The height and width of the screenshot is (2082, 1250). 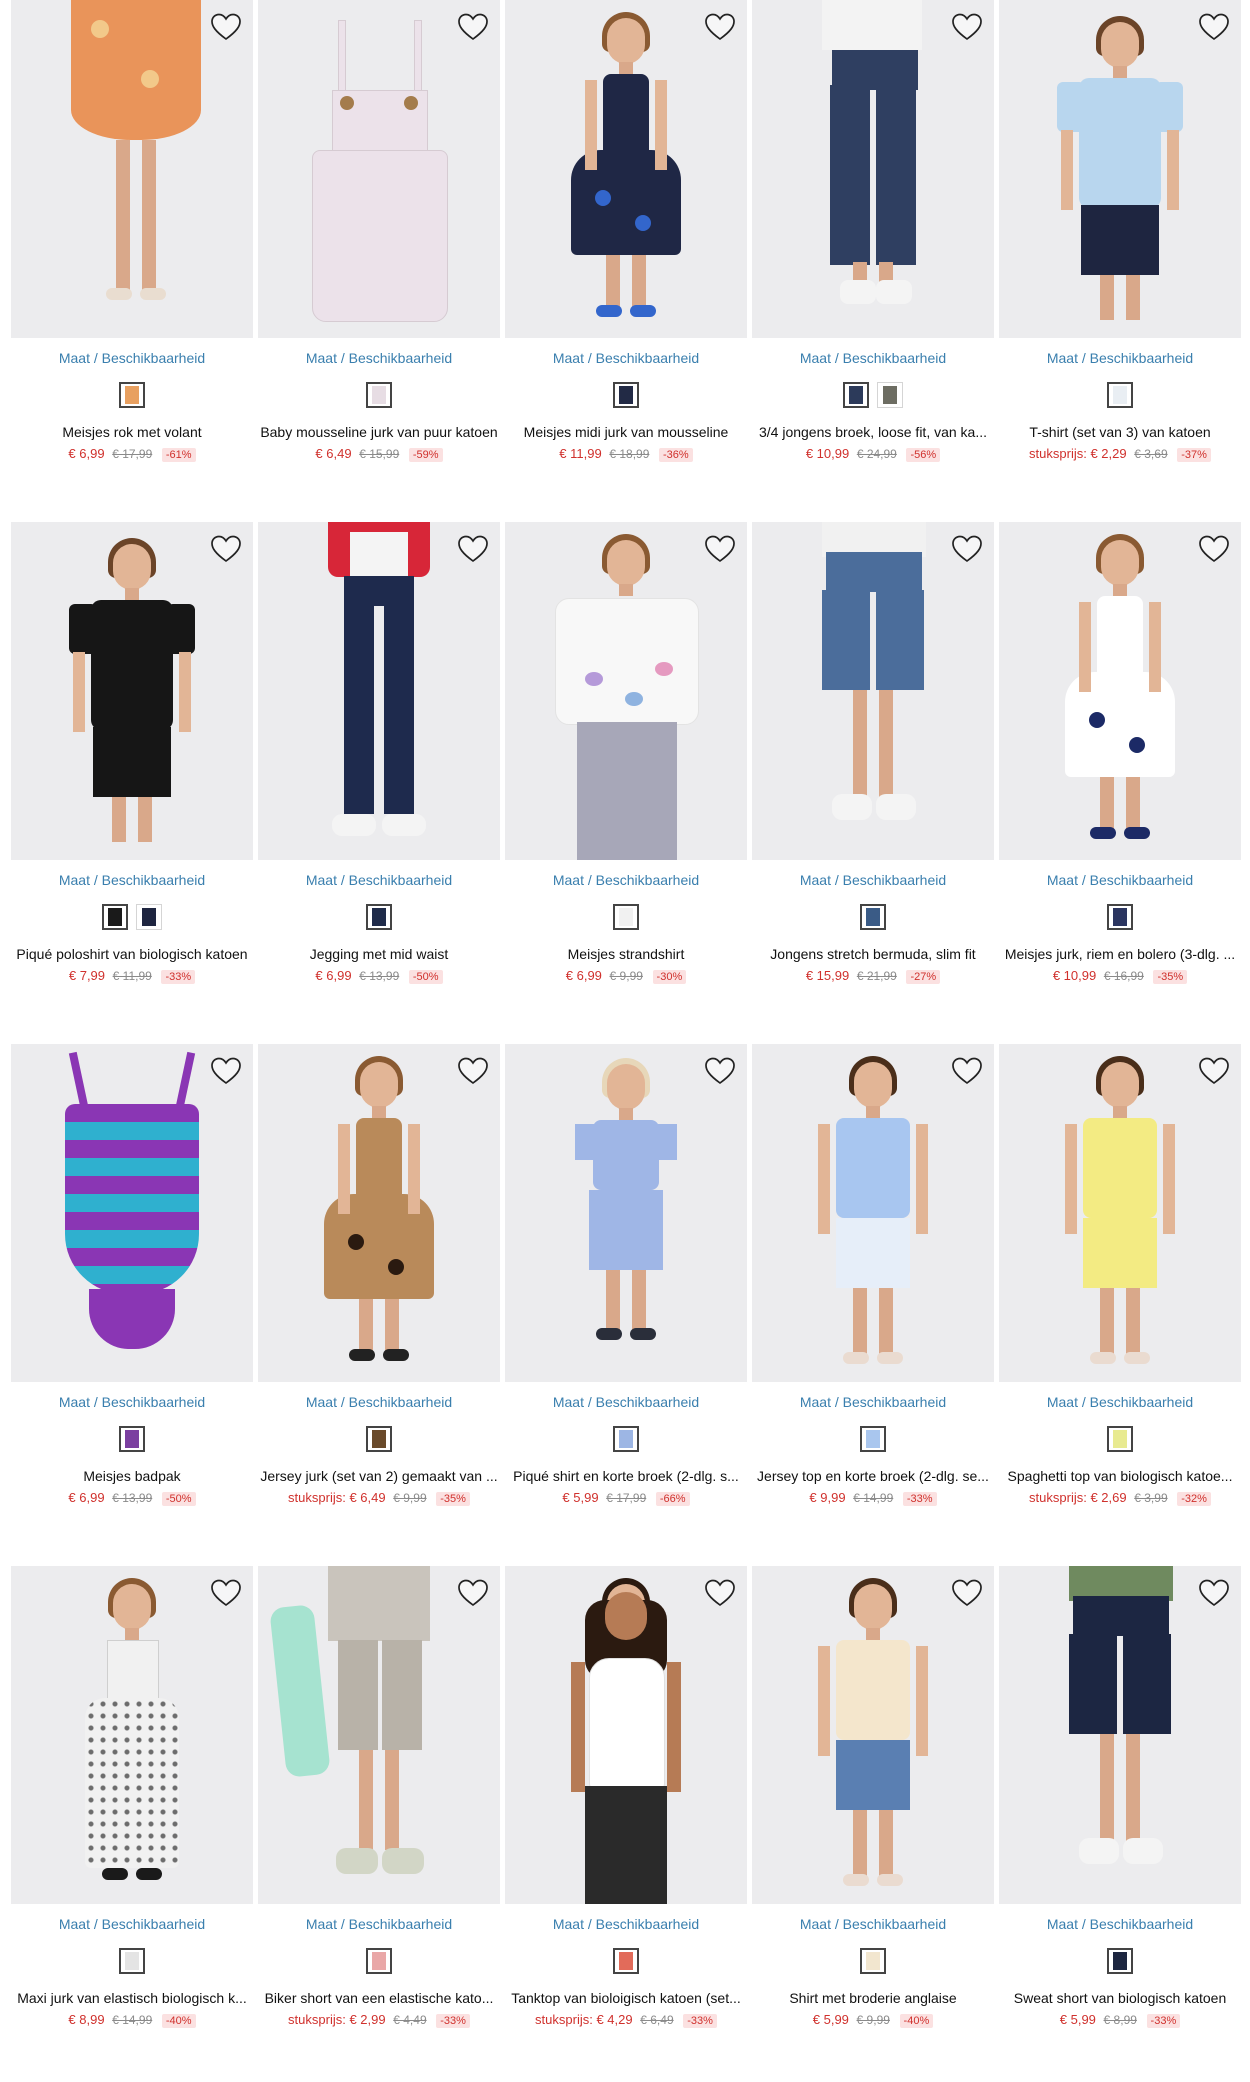 What do you see at coordinates (626, 954) in the screenshot?
I see `product-name: Meisjes strandshirt` at bounding box center [626, 954].